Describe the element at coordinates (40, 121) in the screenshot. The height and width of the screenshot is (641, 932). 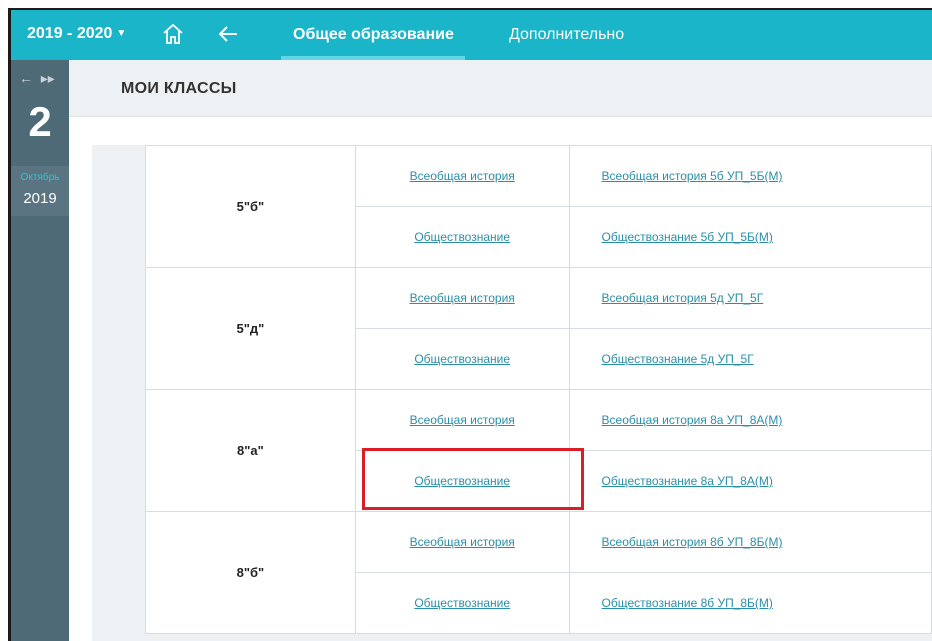
I see `day-number: 2` at that location.